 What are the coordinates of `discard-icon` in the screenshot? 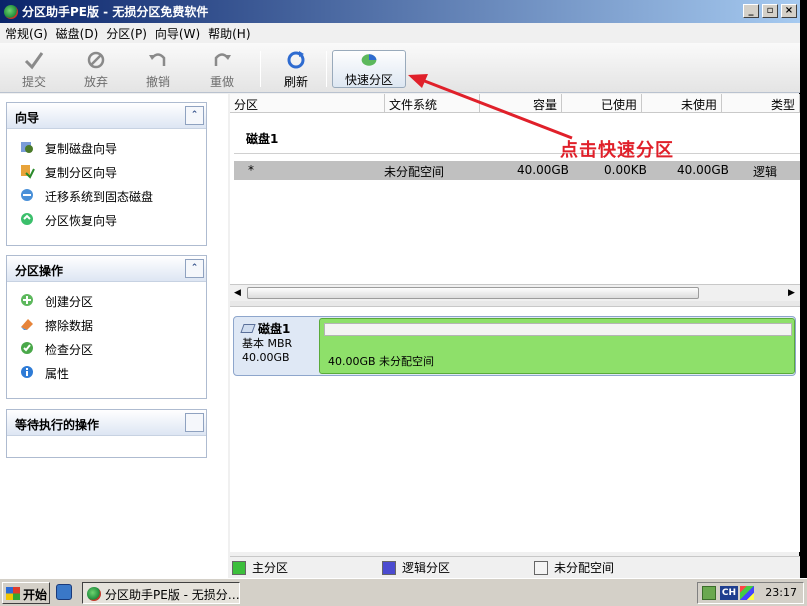 It's located at (96, 60).